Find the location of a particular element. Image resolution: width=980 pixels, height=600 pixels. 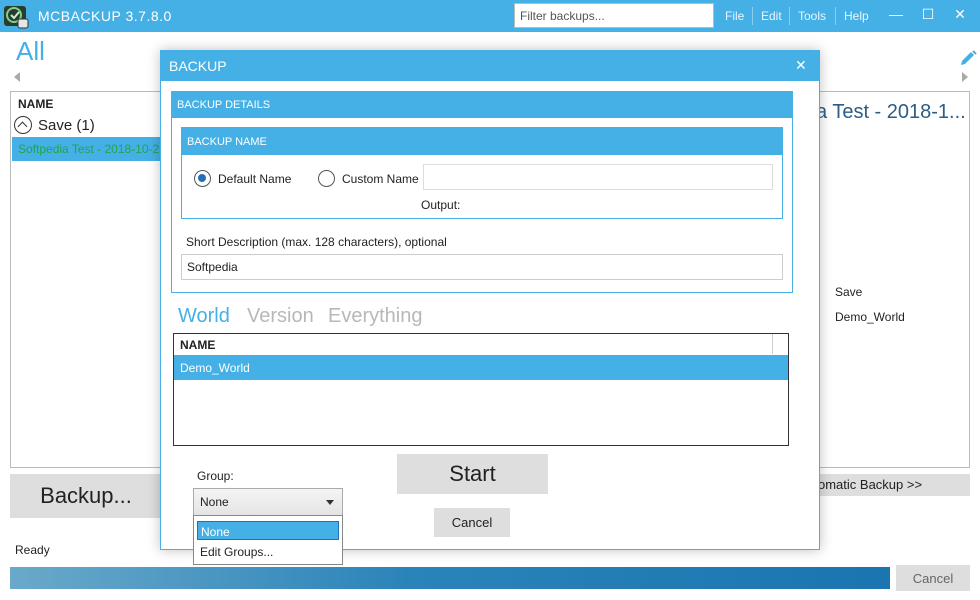

custom-name-label: Custom Name is located at coordinates (380, 179).